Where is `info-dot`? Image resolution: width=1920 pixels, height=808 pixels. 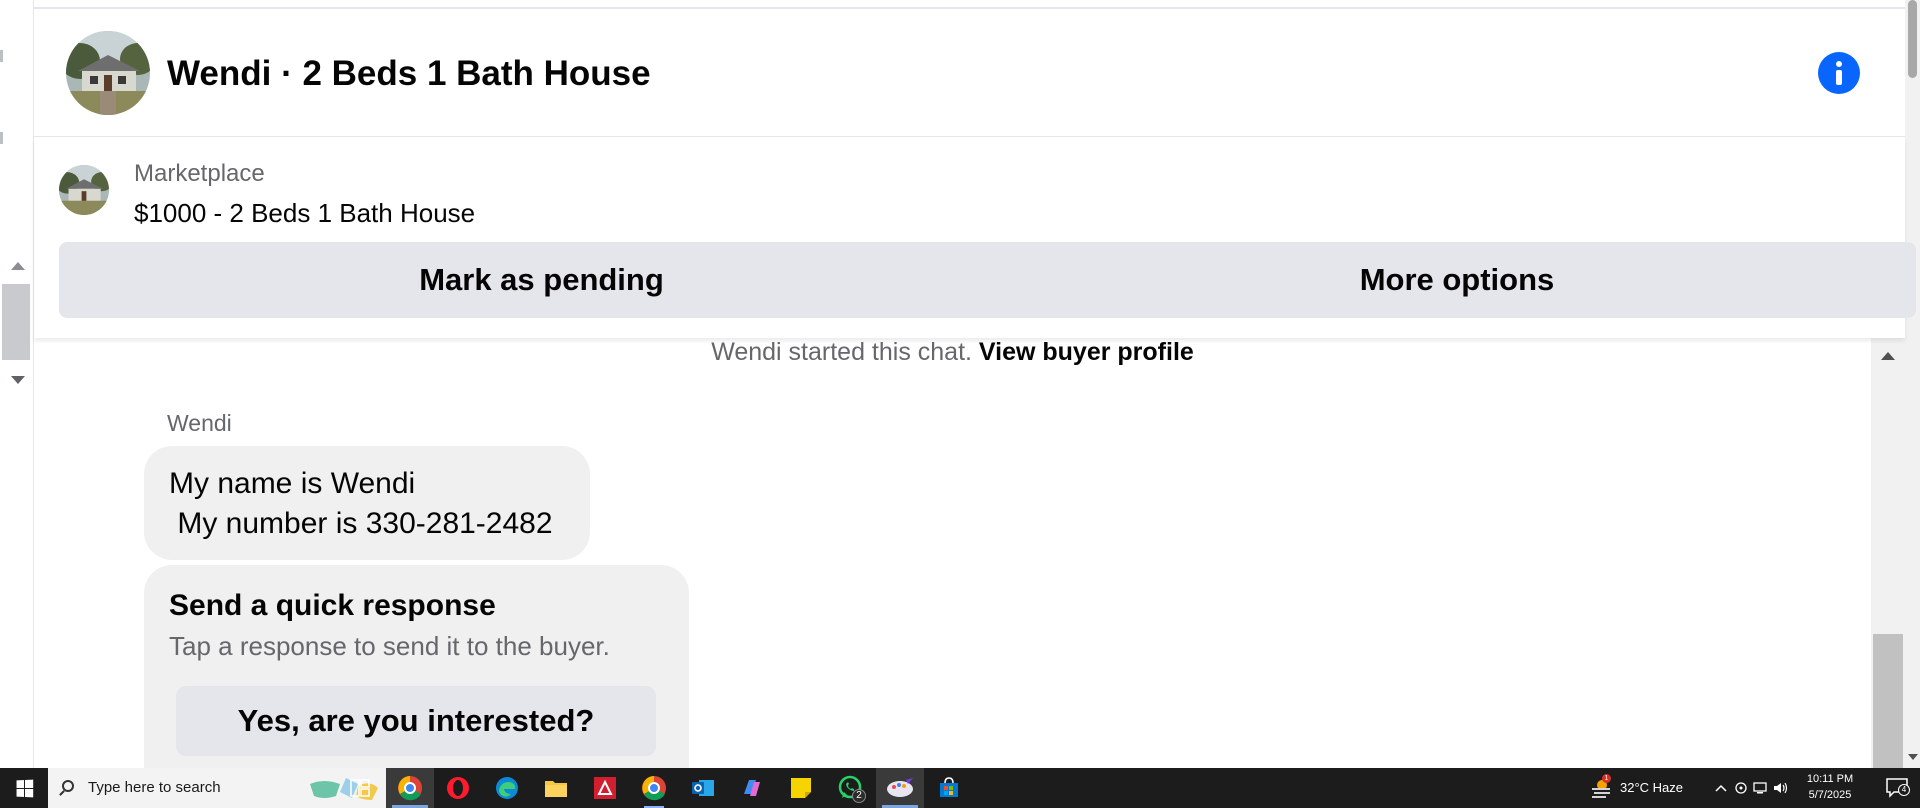 info-dot is located at coordinates (1839, 64).